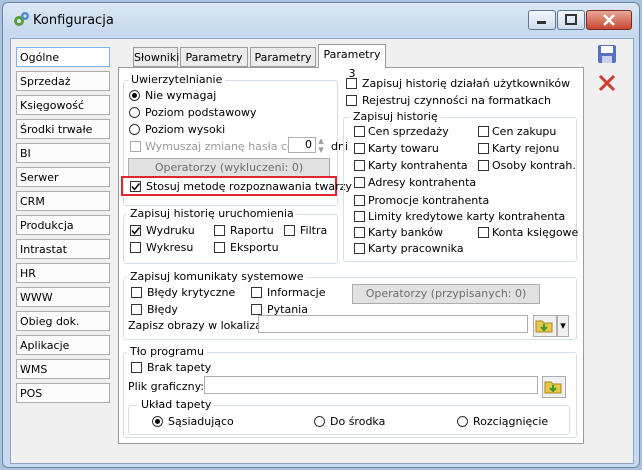 The width and height of the screenshot is (642, 470). I want to click on launch-history-raportu-checkbox, so click(219, 230).